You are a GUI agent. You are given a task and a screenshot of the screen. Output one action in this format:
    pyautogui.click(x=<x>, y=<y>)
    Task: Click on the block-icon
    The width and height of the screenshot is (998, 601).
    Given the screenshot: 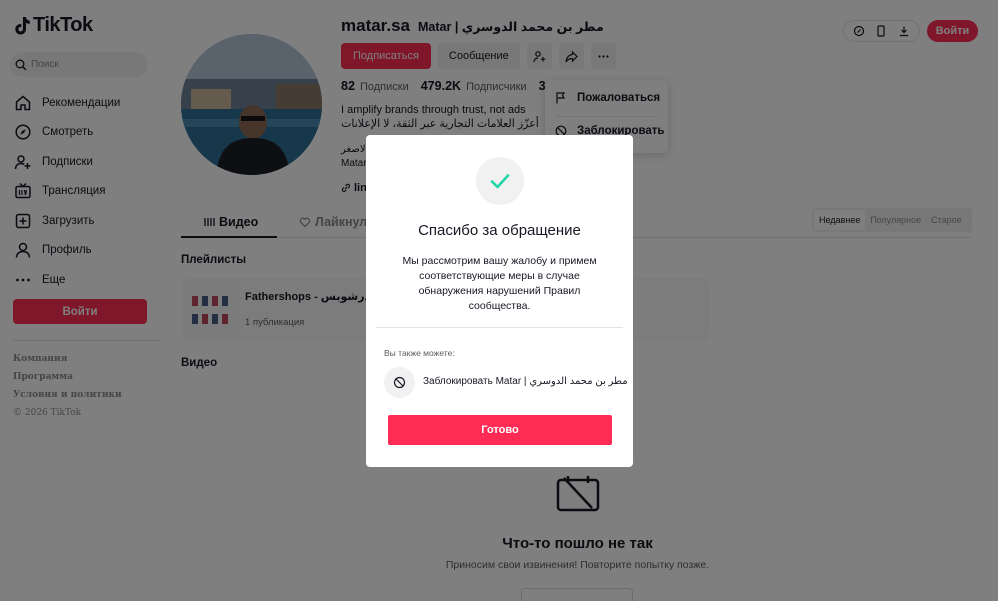 What is the action you would take?
    pyautogui.click(x=399, y=382)
    